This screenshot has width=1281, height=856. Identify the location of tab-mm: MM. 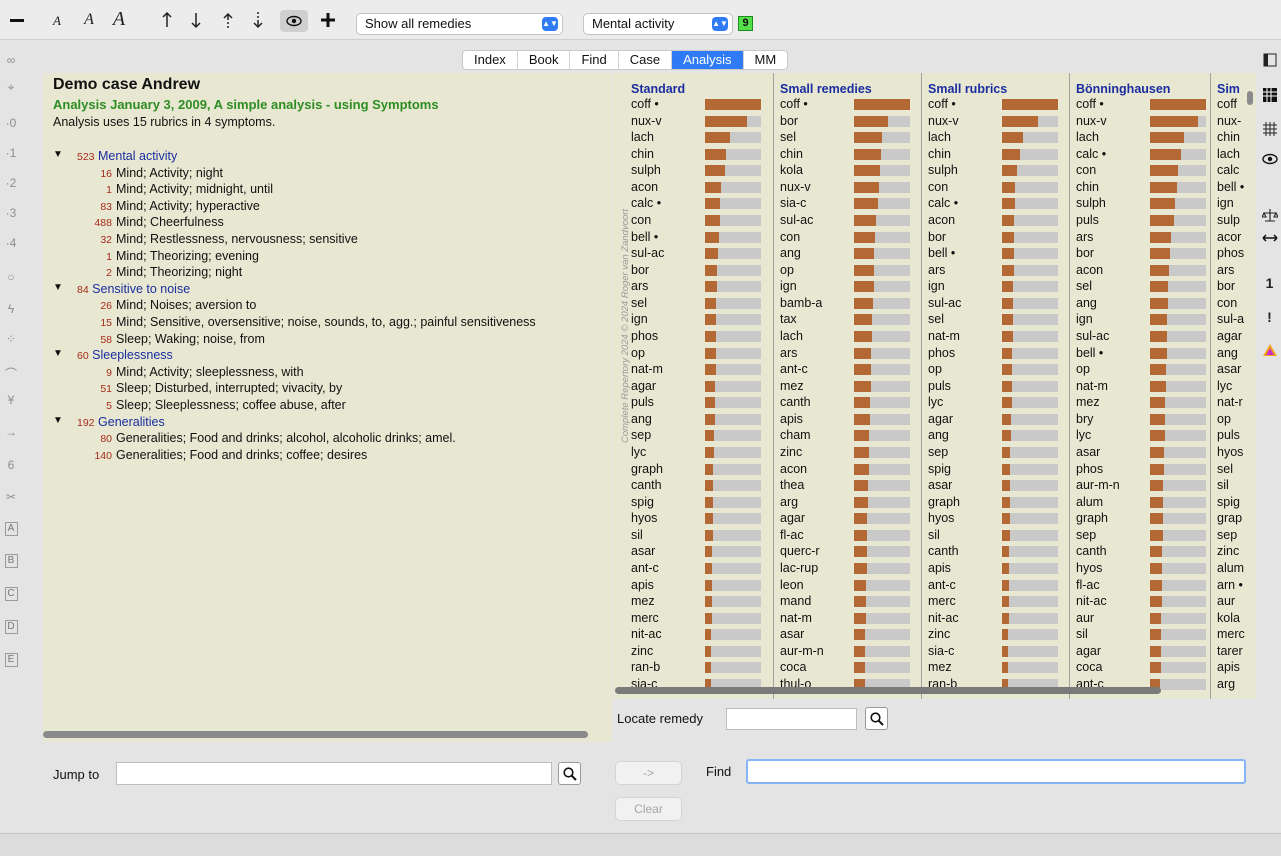
(766, 60).